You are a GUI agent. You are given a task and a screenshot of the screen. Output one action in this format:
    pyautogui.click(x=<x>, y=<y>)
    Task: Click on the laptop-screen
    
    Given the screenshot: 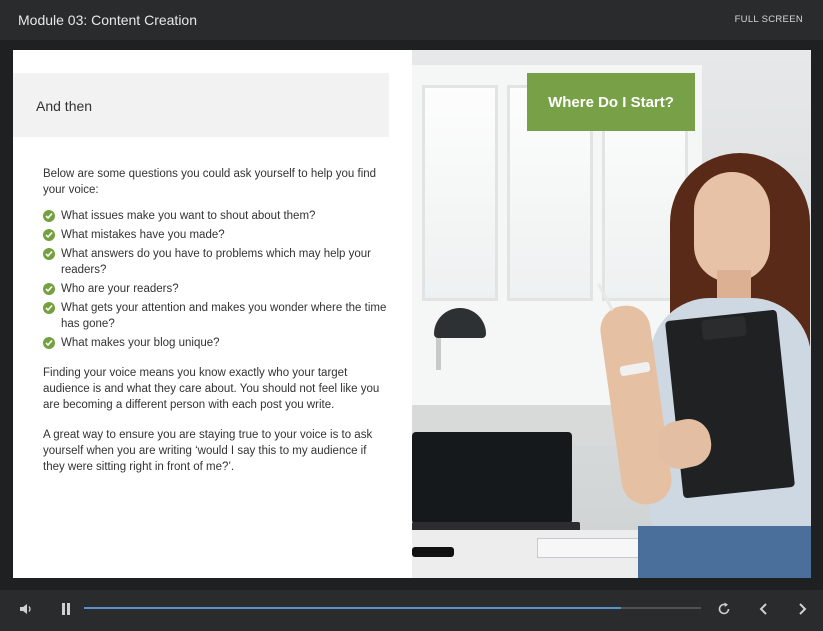 What is the action you would take?
    pyautogui.click(x=492, y=478)
    